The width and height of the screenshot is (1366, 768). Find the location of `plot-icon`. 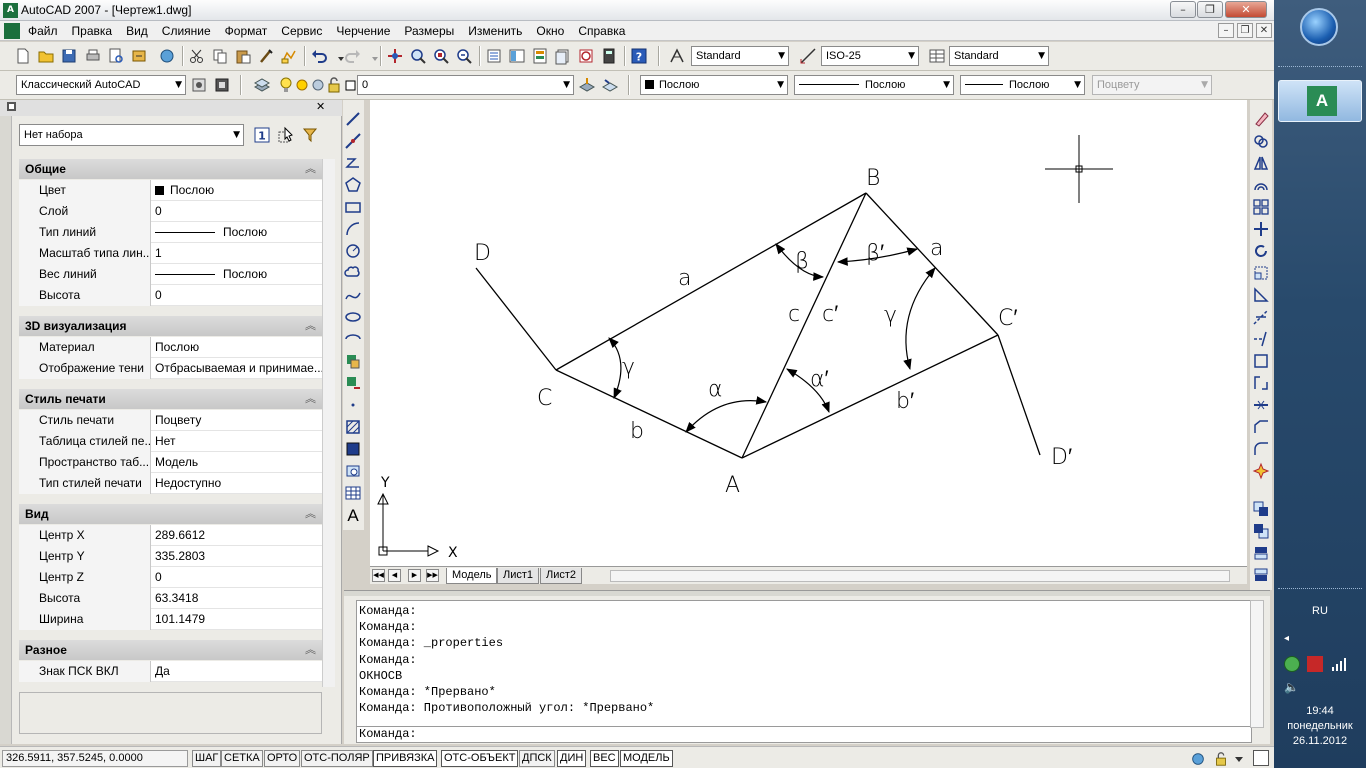

plot-icon is located at coordinates (93, 56).